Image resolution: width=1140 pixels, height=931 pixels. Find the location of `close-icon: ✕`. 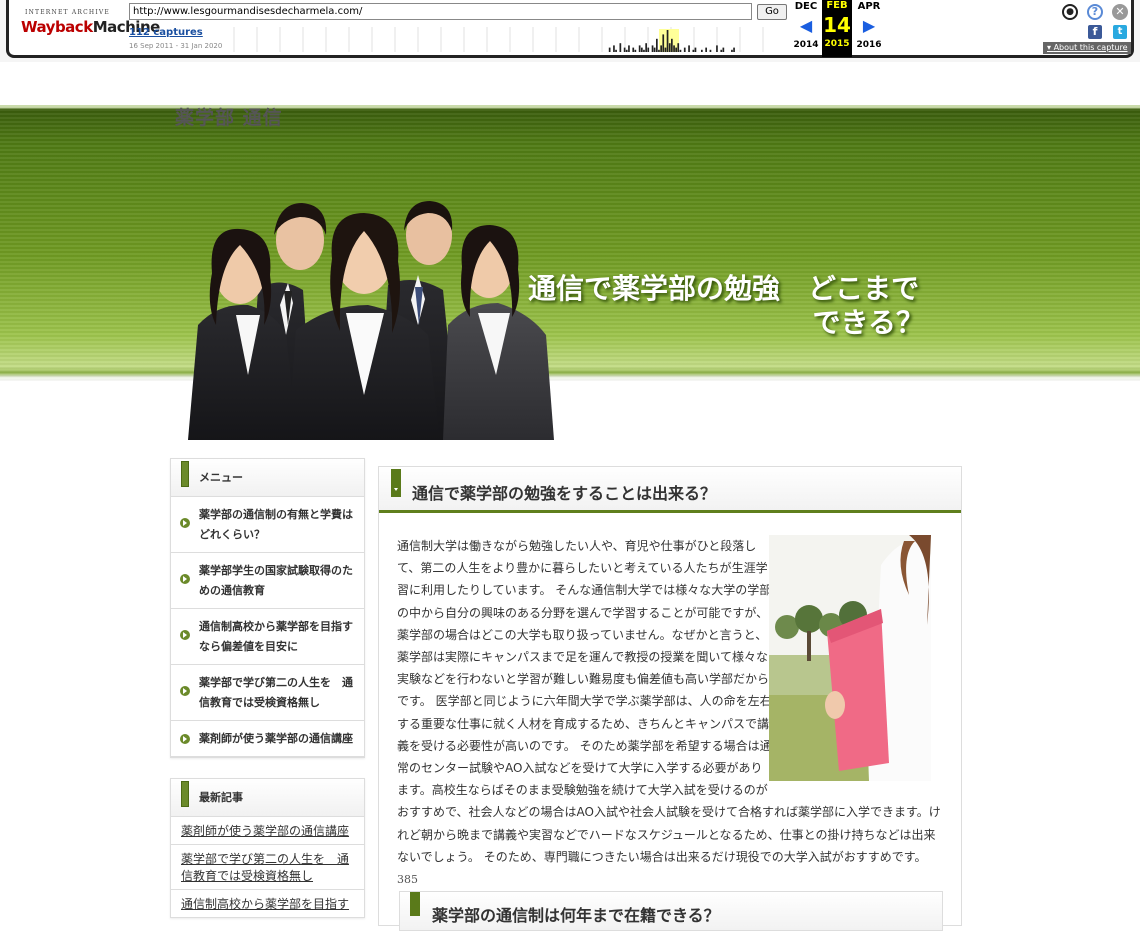

close-icon: ✕ is located at coordinates (1120, 12).